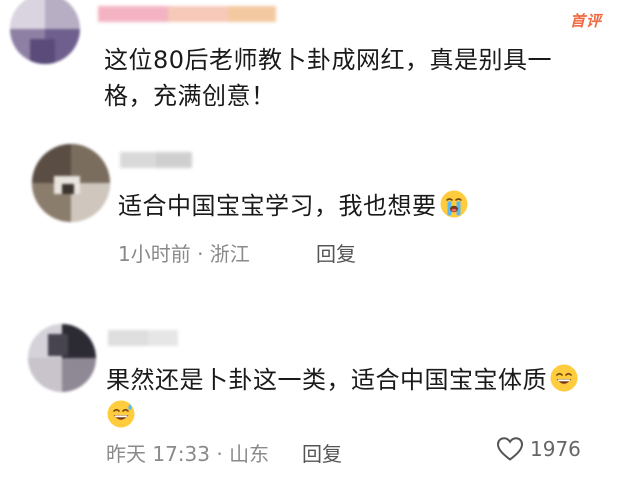  I want to click on comment-time-location: 1小时前 · 浙江, so click(184, 254).